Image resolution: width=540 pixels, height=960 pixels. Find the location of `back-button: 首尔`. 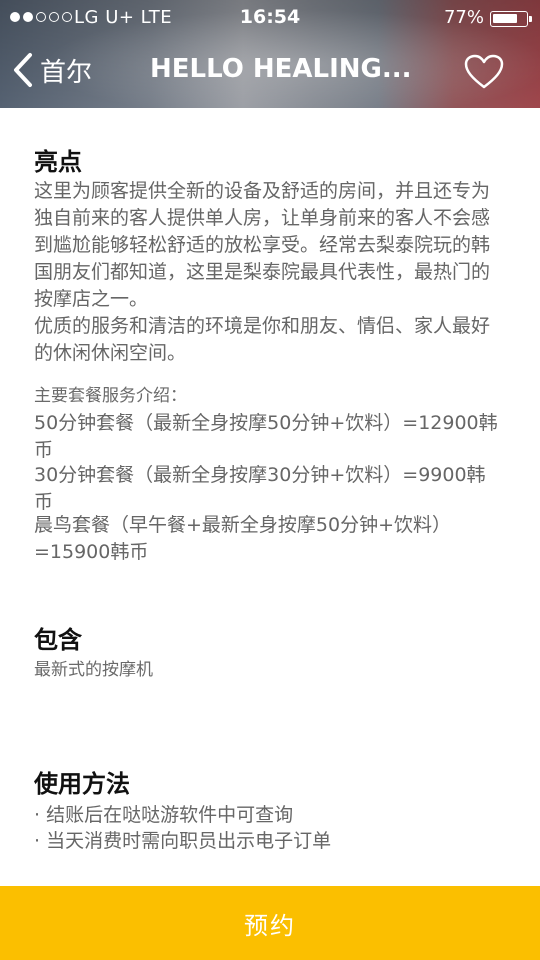

back-button: 首尔 is located at coordinates (52, 70).